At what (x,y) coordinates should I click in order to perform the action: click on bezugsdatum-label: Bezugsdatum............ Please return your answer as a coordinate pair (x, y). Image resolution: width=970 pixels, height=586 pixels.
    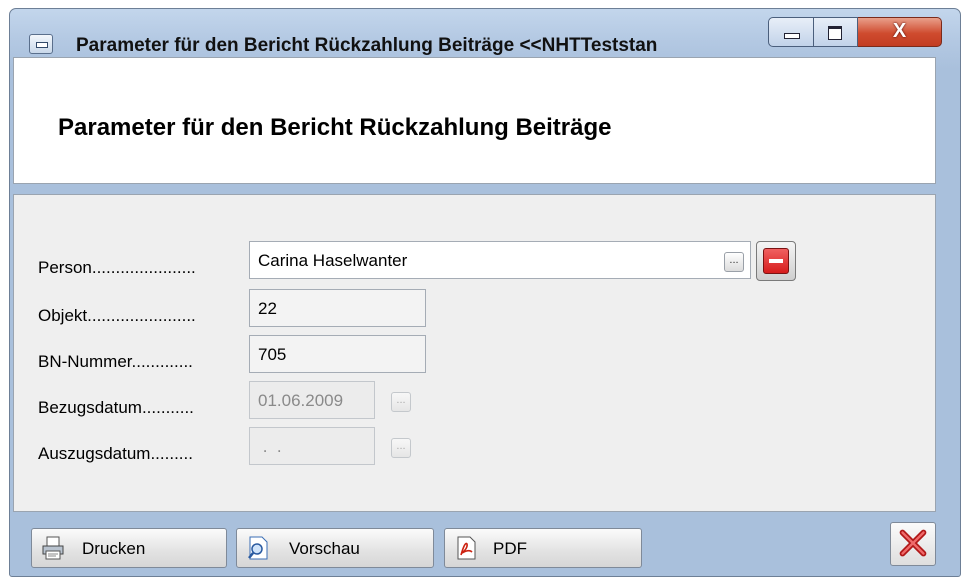
    Looking at the image, I should click on (116, 407).